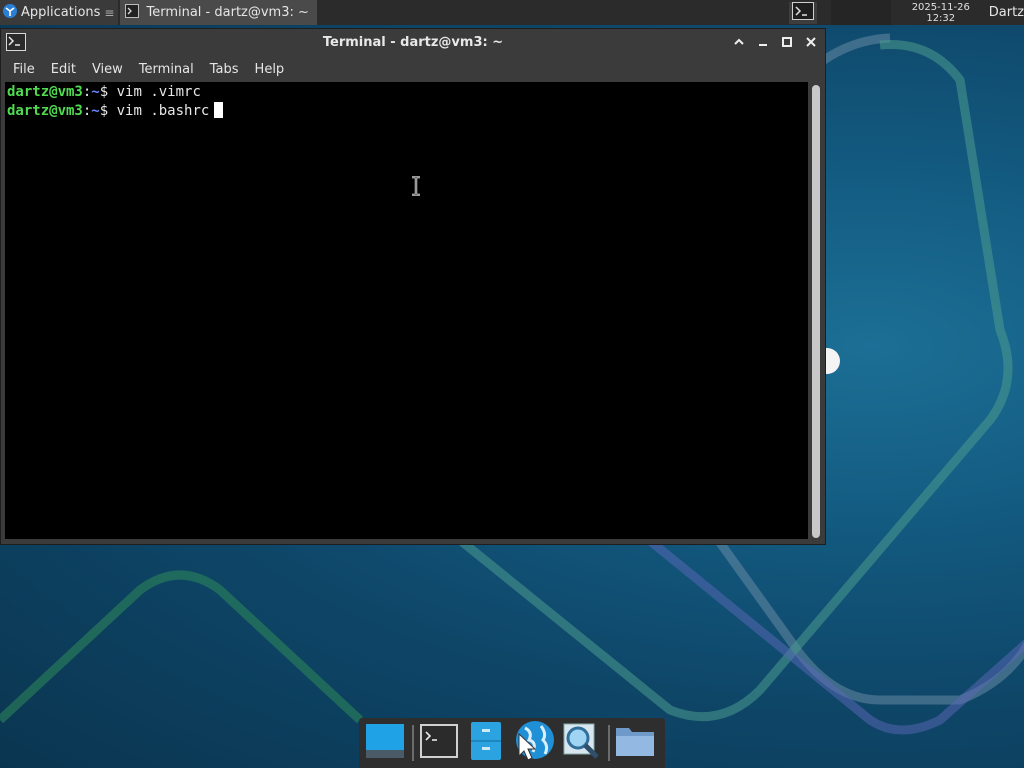 This screenshot has height=768, width=1024. What do you see at coordinates (406, 92) in the screenshot?
I see `terminal-line: dartz@vm3:~$ vim .vimrc` at bounding box center [406, 92].